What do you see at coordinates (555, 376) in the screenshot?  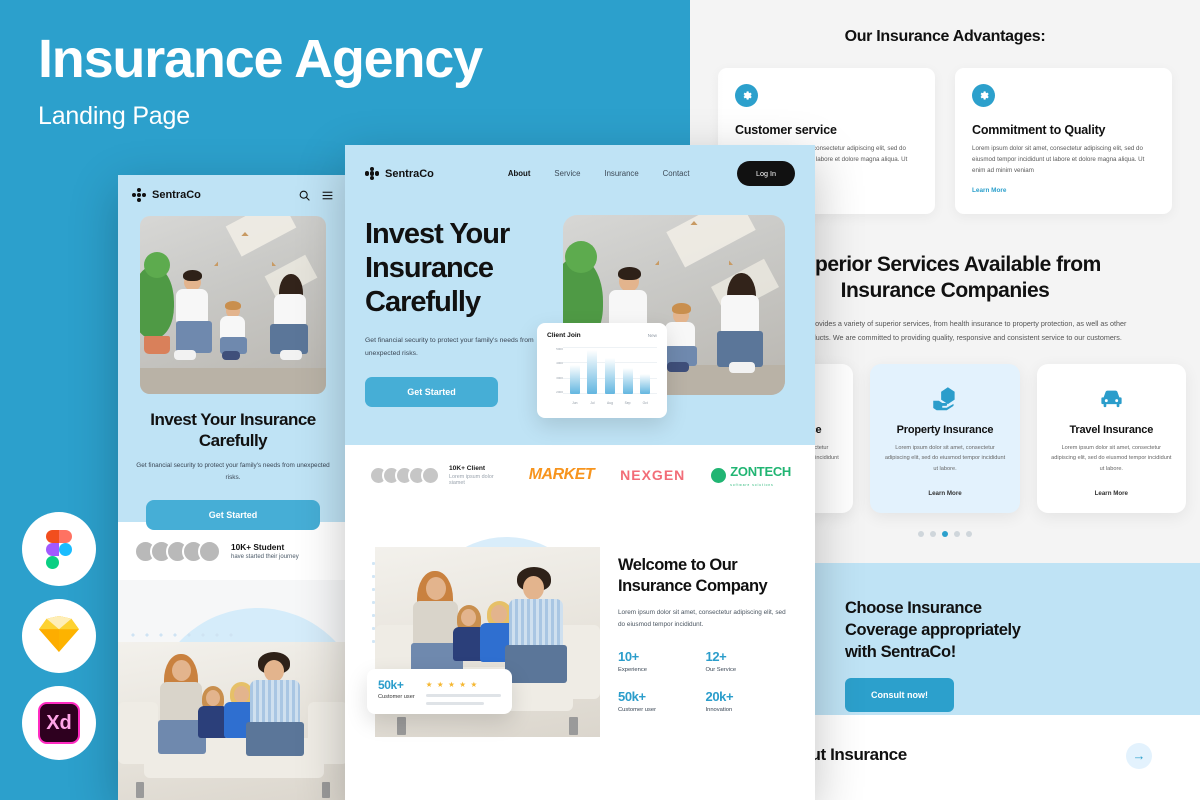 I see `chart-y-axis: 5000 4000 3000 2000` at bounding box center [555, 376].